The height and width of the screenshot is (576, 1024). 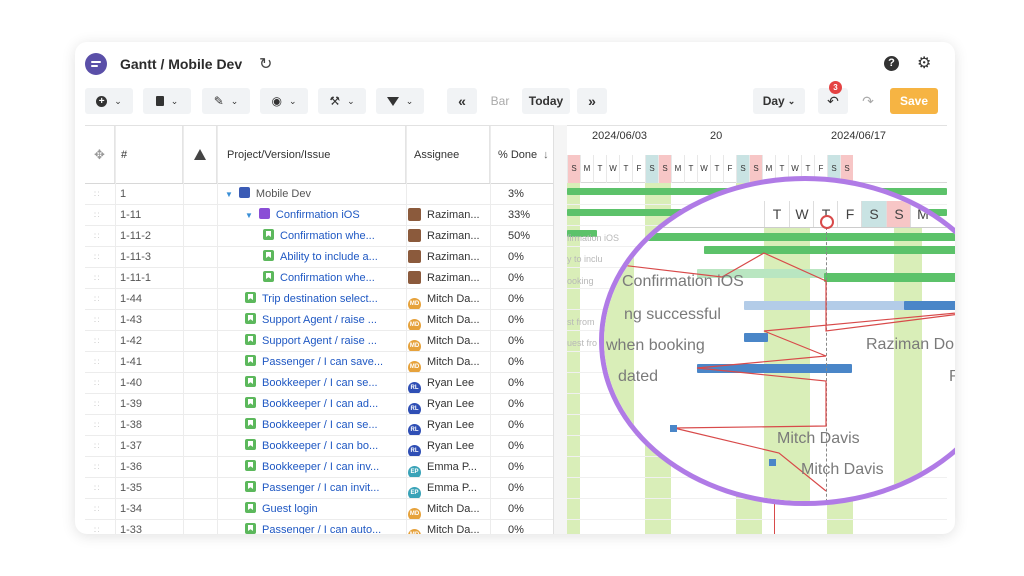 I want to click on scale-select: Day ⌄, so click(x=779, y=101).